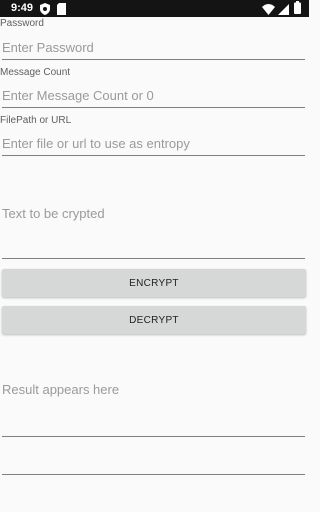  What do you see at coordinates (36, 120) in the screenshot?
I see `filepath-label: FilePath or URL` at bounding box center [36, 120].